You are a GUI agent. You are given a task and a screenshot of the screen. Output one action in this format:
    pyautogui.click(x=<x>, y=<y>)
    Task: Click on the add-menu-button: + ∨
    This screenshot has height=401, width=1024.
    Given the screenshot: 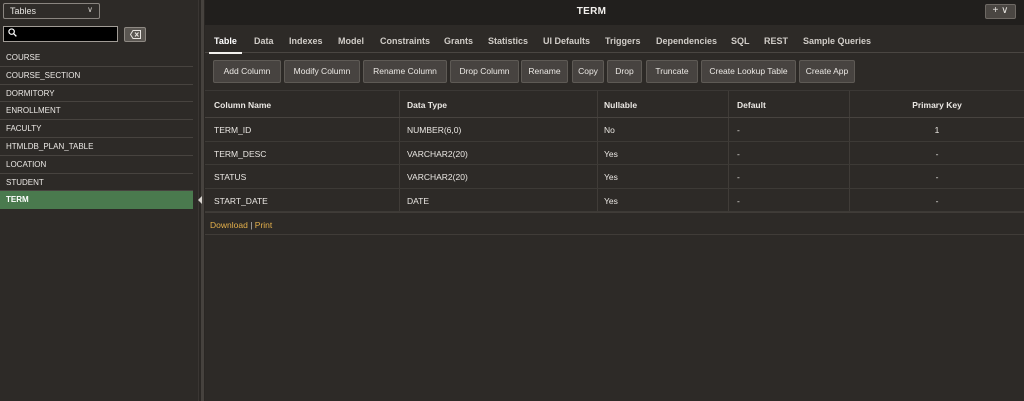 What is the action you would take?
    pyautogui.click(x=1000, y=11)
    